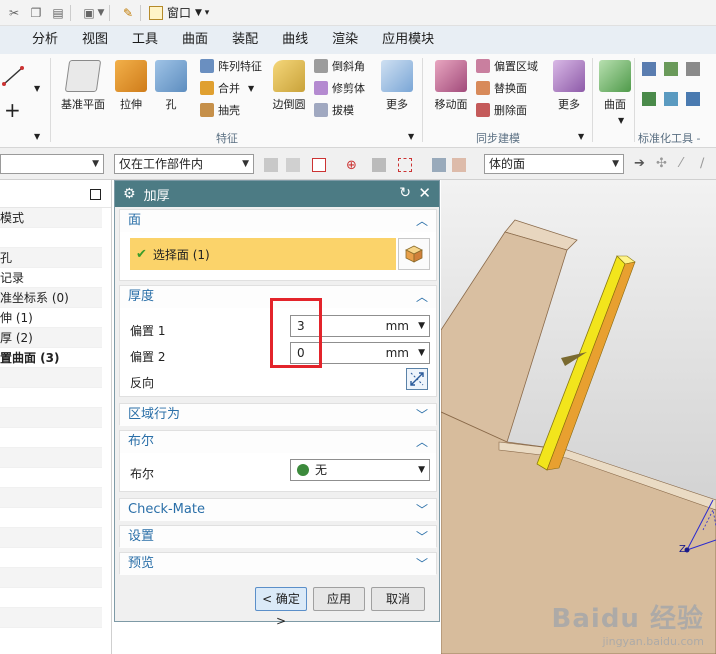 The image size is (716, 654). I want to click on window-icon: ▣, so click(89, 13).